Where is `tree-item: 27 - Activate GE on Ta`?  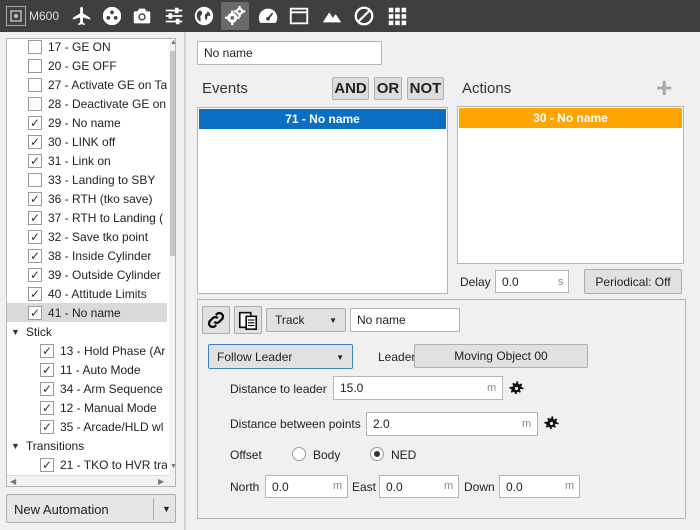 tree-item: 27 - Activate GE on Ta is located at coordinates (87, 84).